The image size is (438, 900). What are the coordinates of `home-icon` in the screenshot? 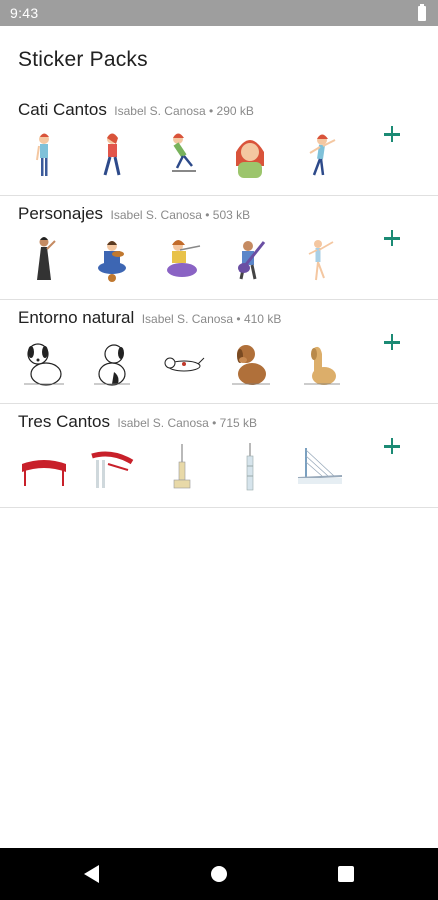 It's located at (219, 874).